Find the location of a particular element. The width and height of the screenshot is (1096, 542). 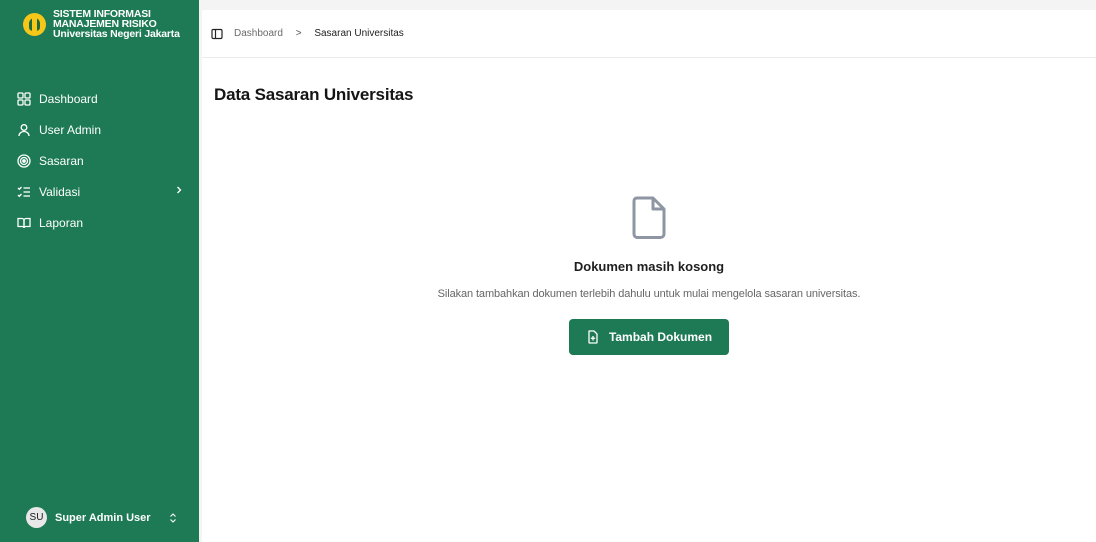

sidebar-item-label: Sasaran is located at coordinates (61, 160).